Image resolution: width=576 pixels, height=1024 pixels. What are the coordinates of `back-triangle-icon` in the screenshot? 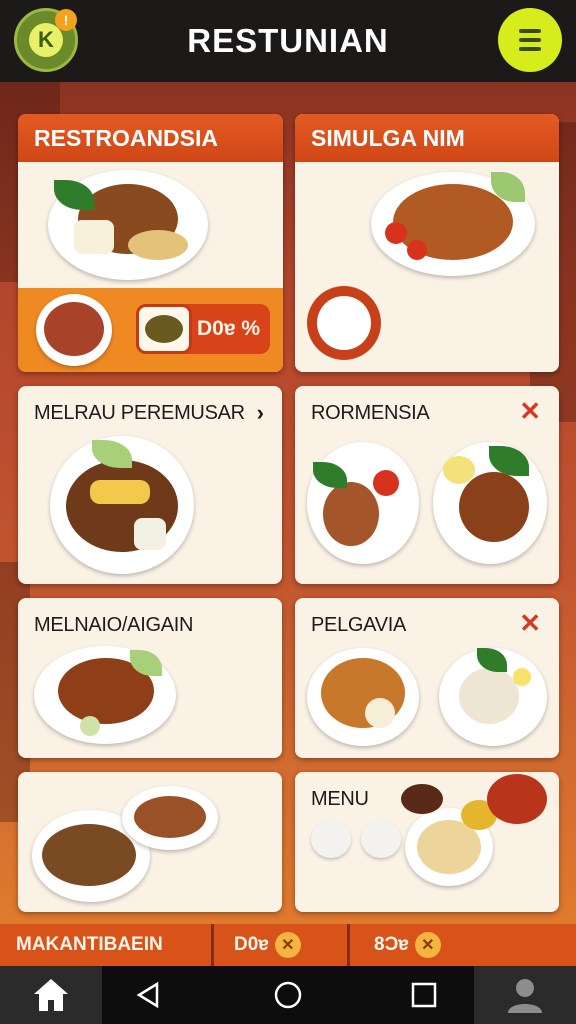 It's located at (147, 995).